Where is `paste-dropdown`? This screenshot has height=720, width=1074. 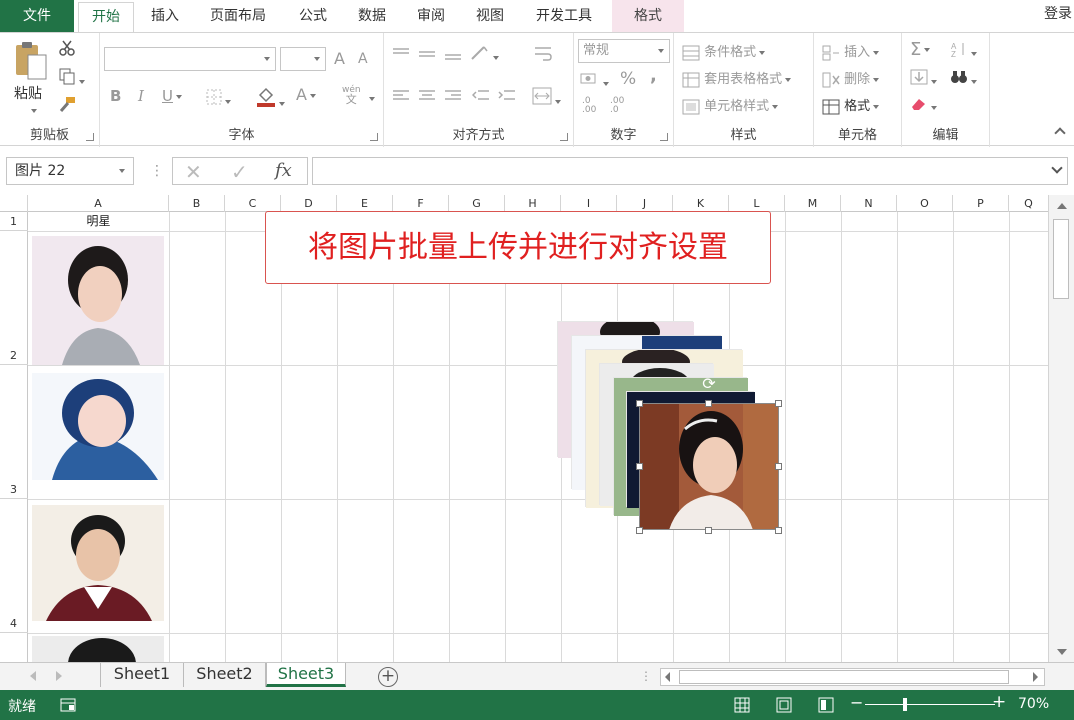
paste-dropdown is located at coordinates (32, 110).